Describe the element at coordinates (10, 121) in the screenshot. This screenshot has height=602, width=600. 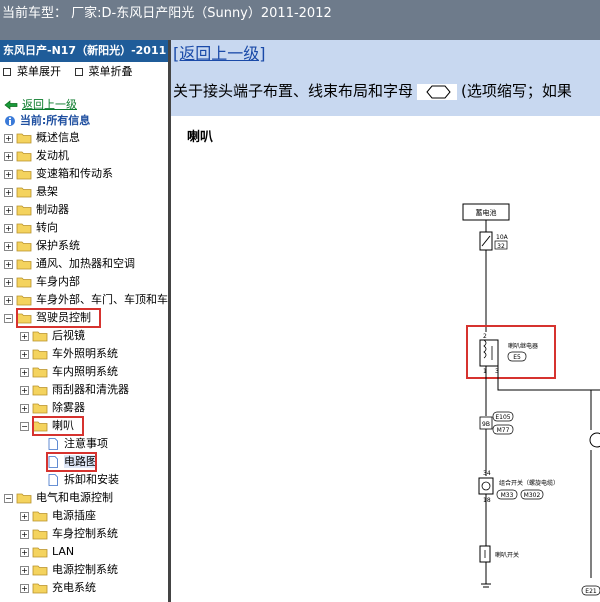
I see `info-icon` at that location.